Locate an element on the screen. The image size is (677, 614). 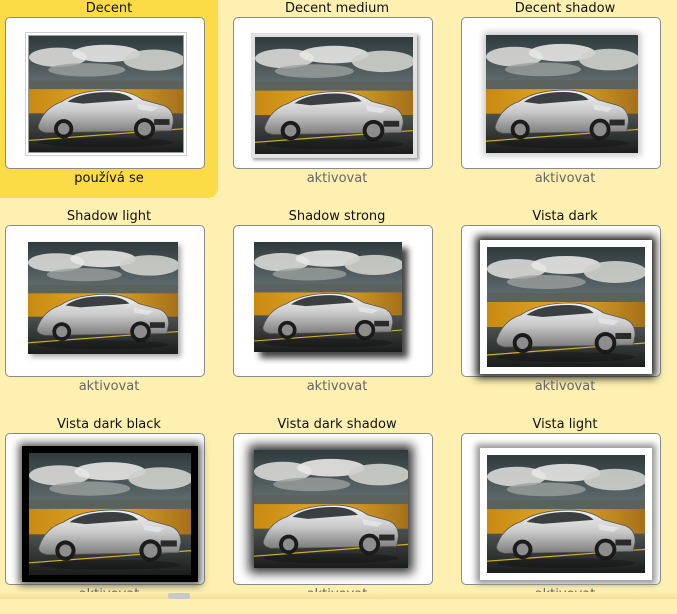
style-card-vista-light: Vista light aktivovat is located at coordinates (565, 515).